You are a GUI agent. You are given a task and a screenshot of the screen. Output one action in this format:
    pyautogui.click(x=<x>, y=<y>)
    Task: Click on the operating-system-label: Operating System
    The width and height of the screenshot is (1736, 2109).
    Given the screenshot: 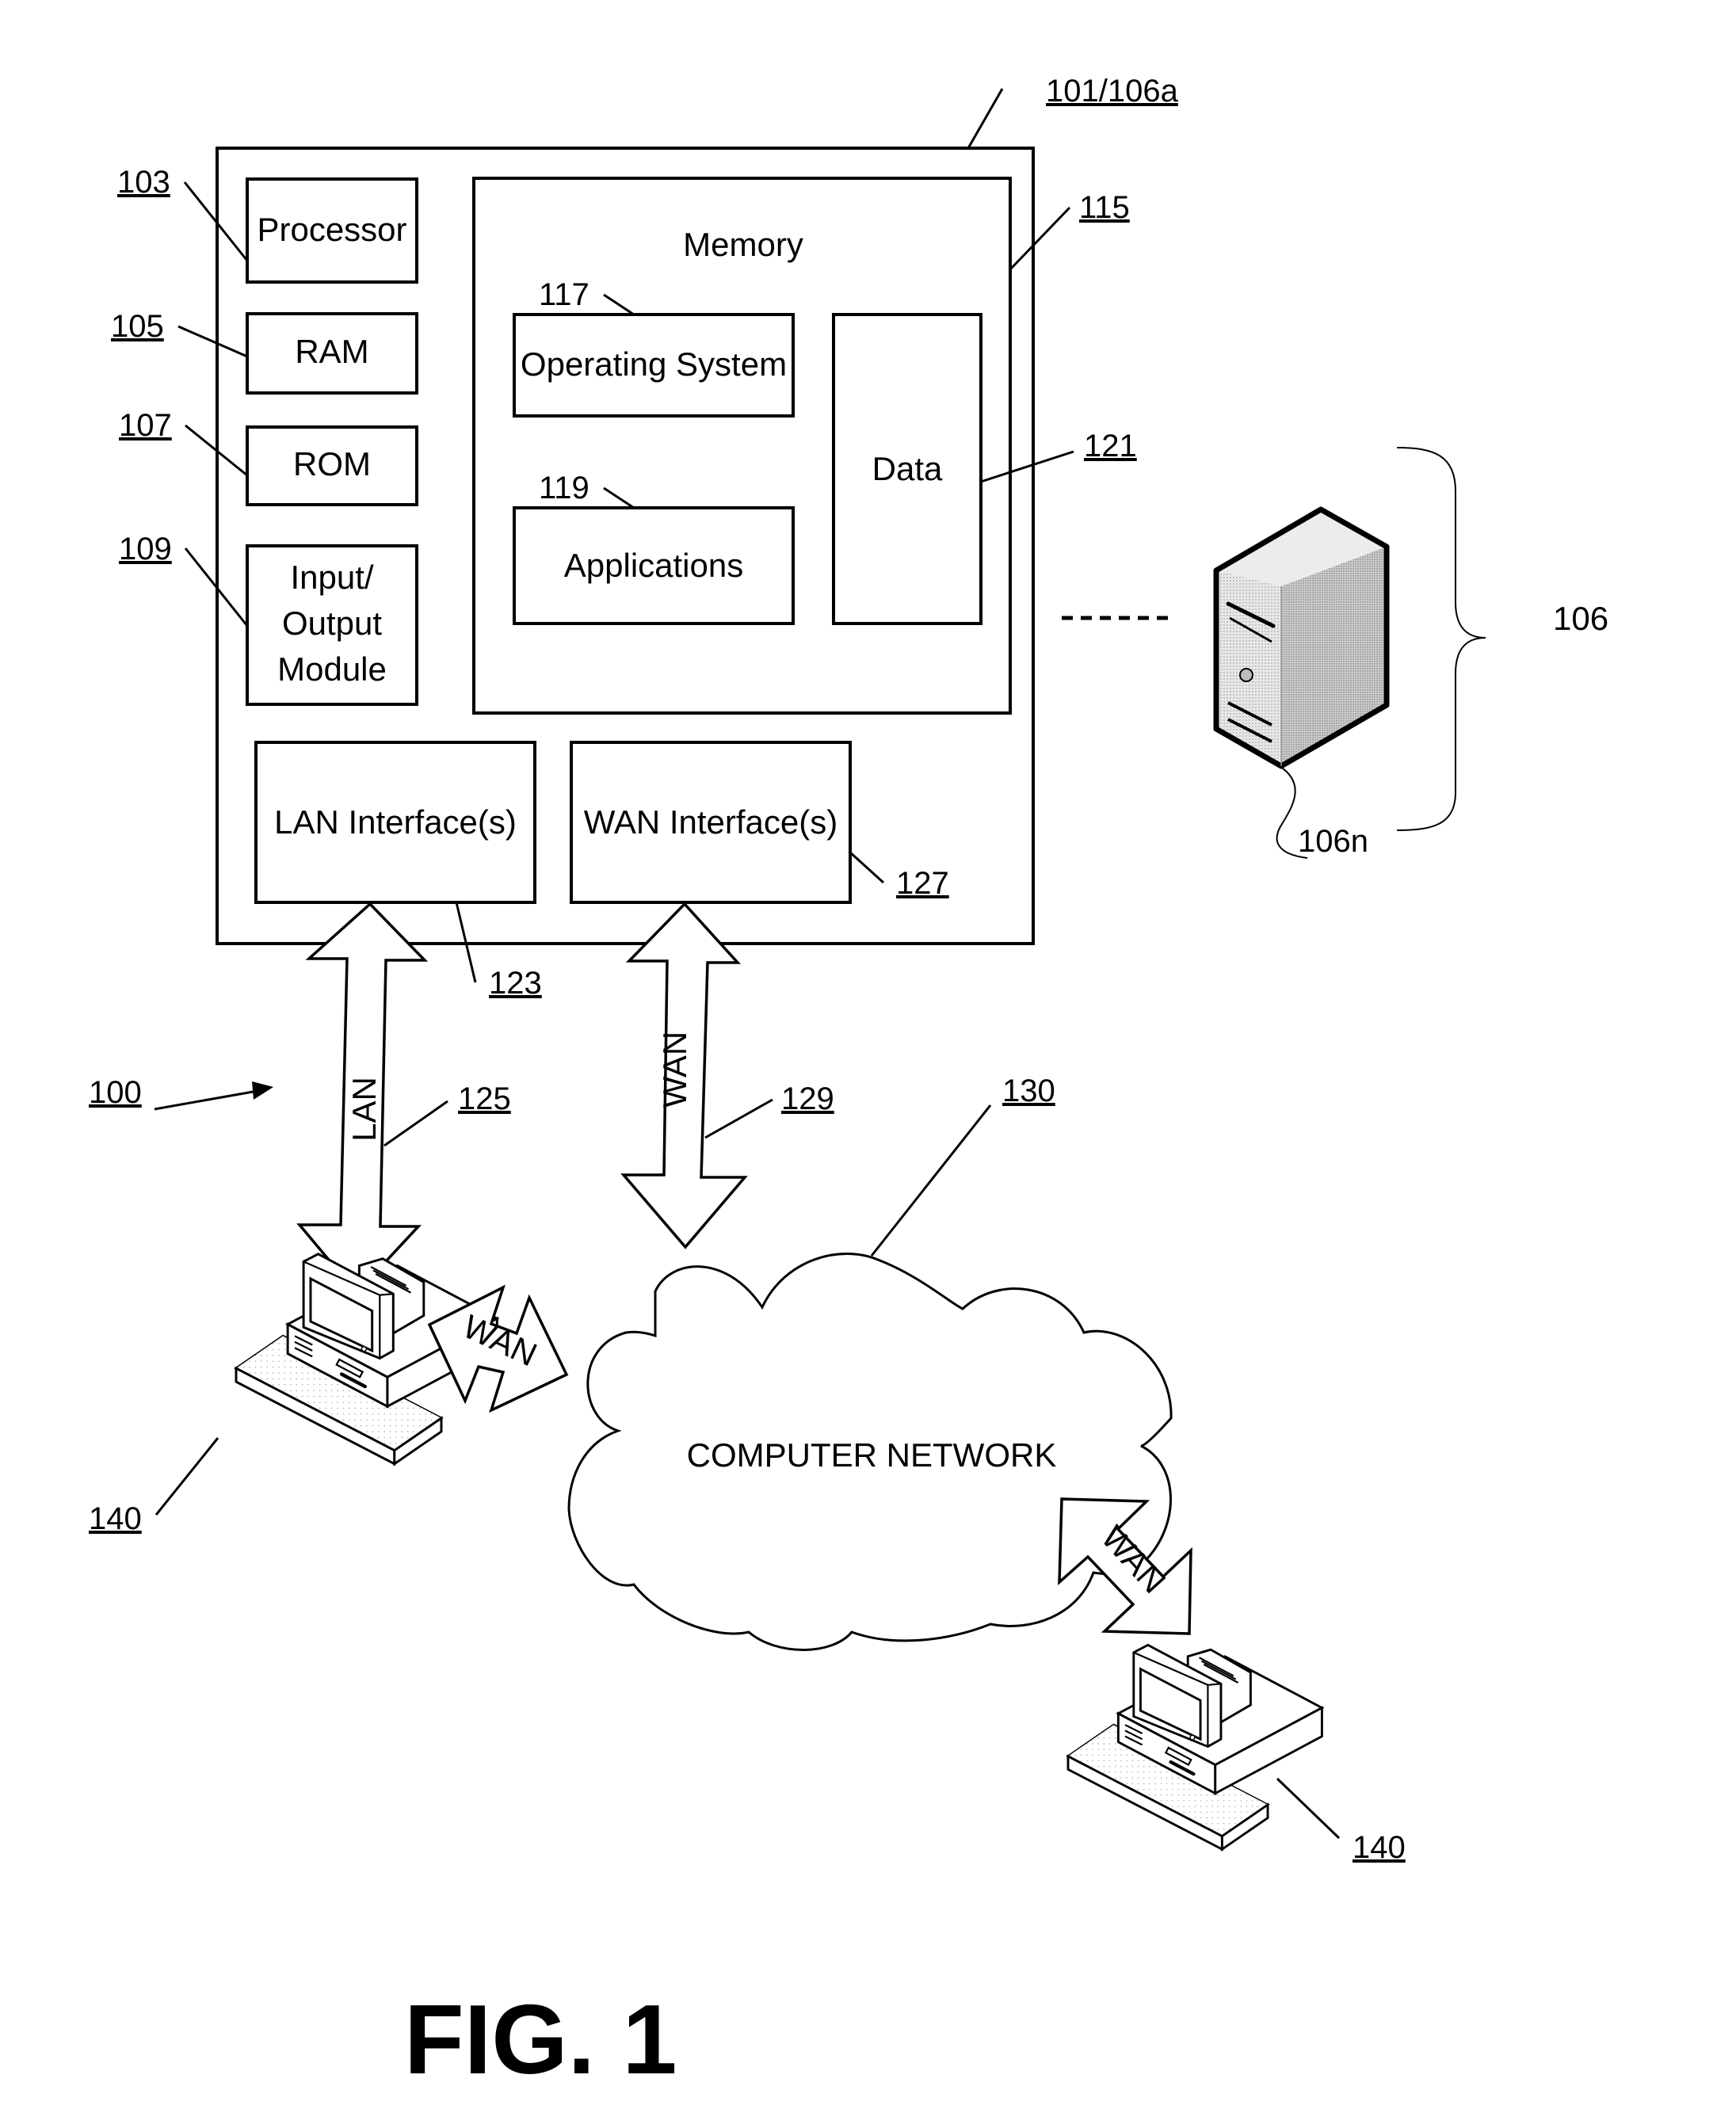 What is the action you would take?
    pyautogui.click(x=654, y=364)
    